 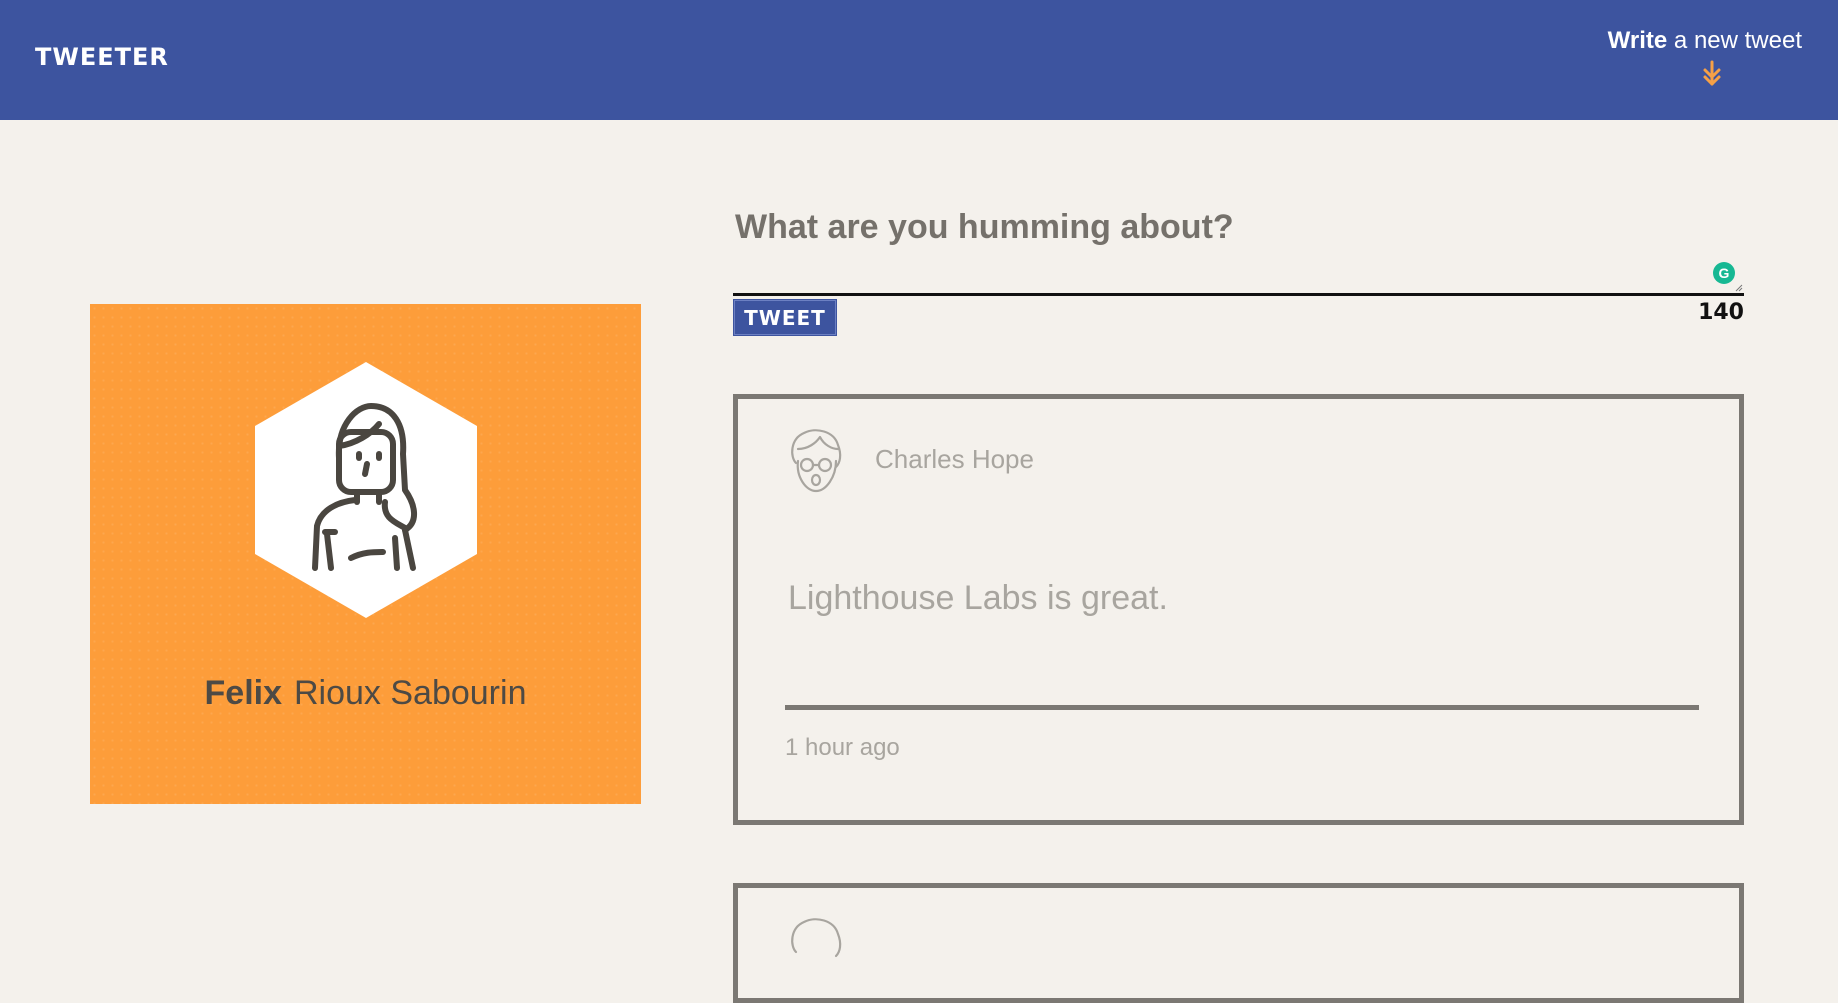 What do you see at coordinates (1737, 40) in the screenshot?
I see `compose-label-rest: a new tweet` at bounding box center [1737, 40].